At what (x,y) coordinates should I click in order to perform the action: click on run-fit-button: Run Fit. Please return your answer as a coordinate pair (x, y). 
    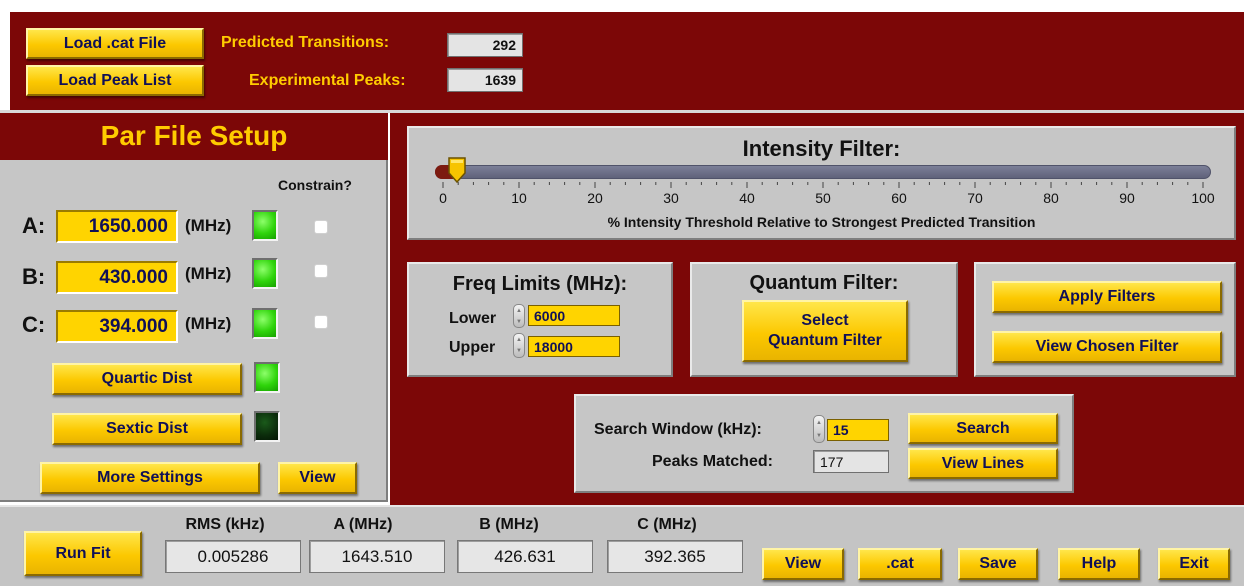
    Looking at the image, I should click on (83, 553).